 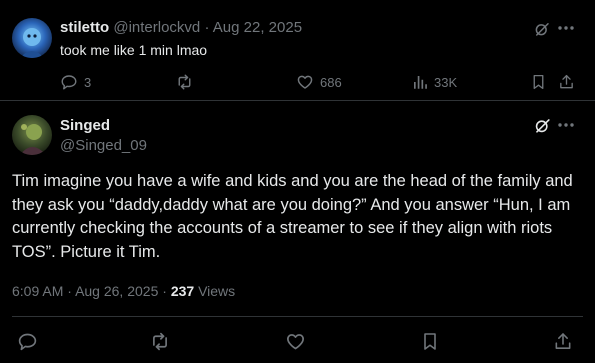 What do you see at coordinates (446, 82) in the screenshot?
I see `views-count: 33K` at bounding box center [446, 82].